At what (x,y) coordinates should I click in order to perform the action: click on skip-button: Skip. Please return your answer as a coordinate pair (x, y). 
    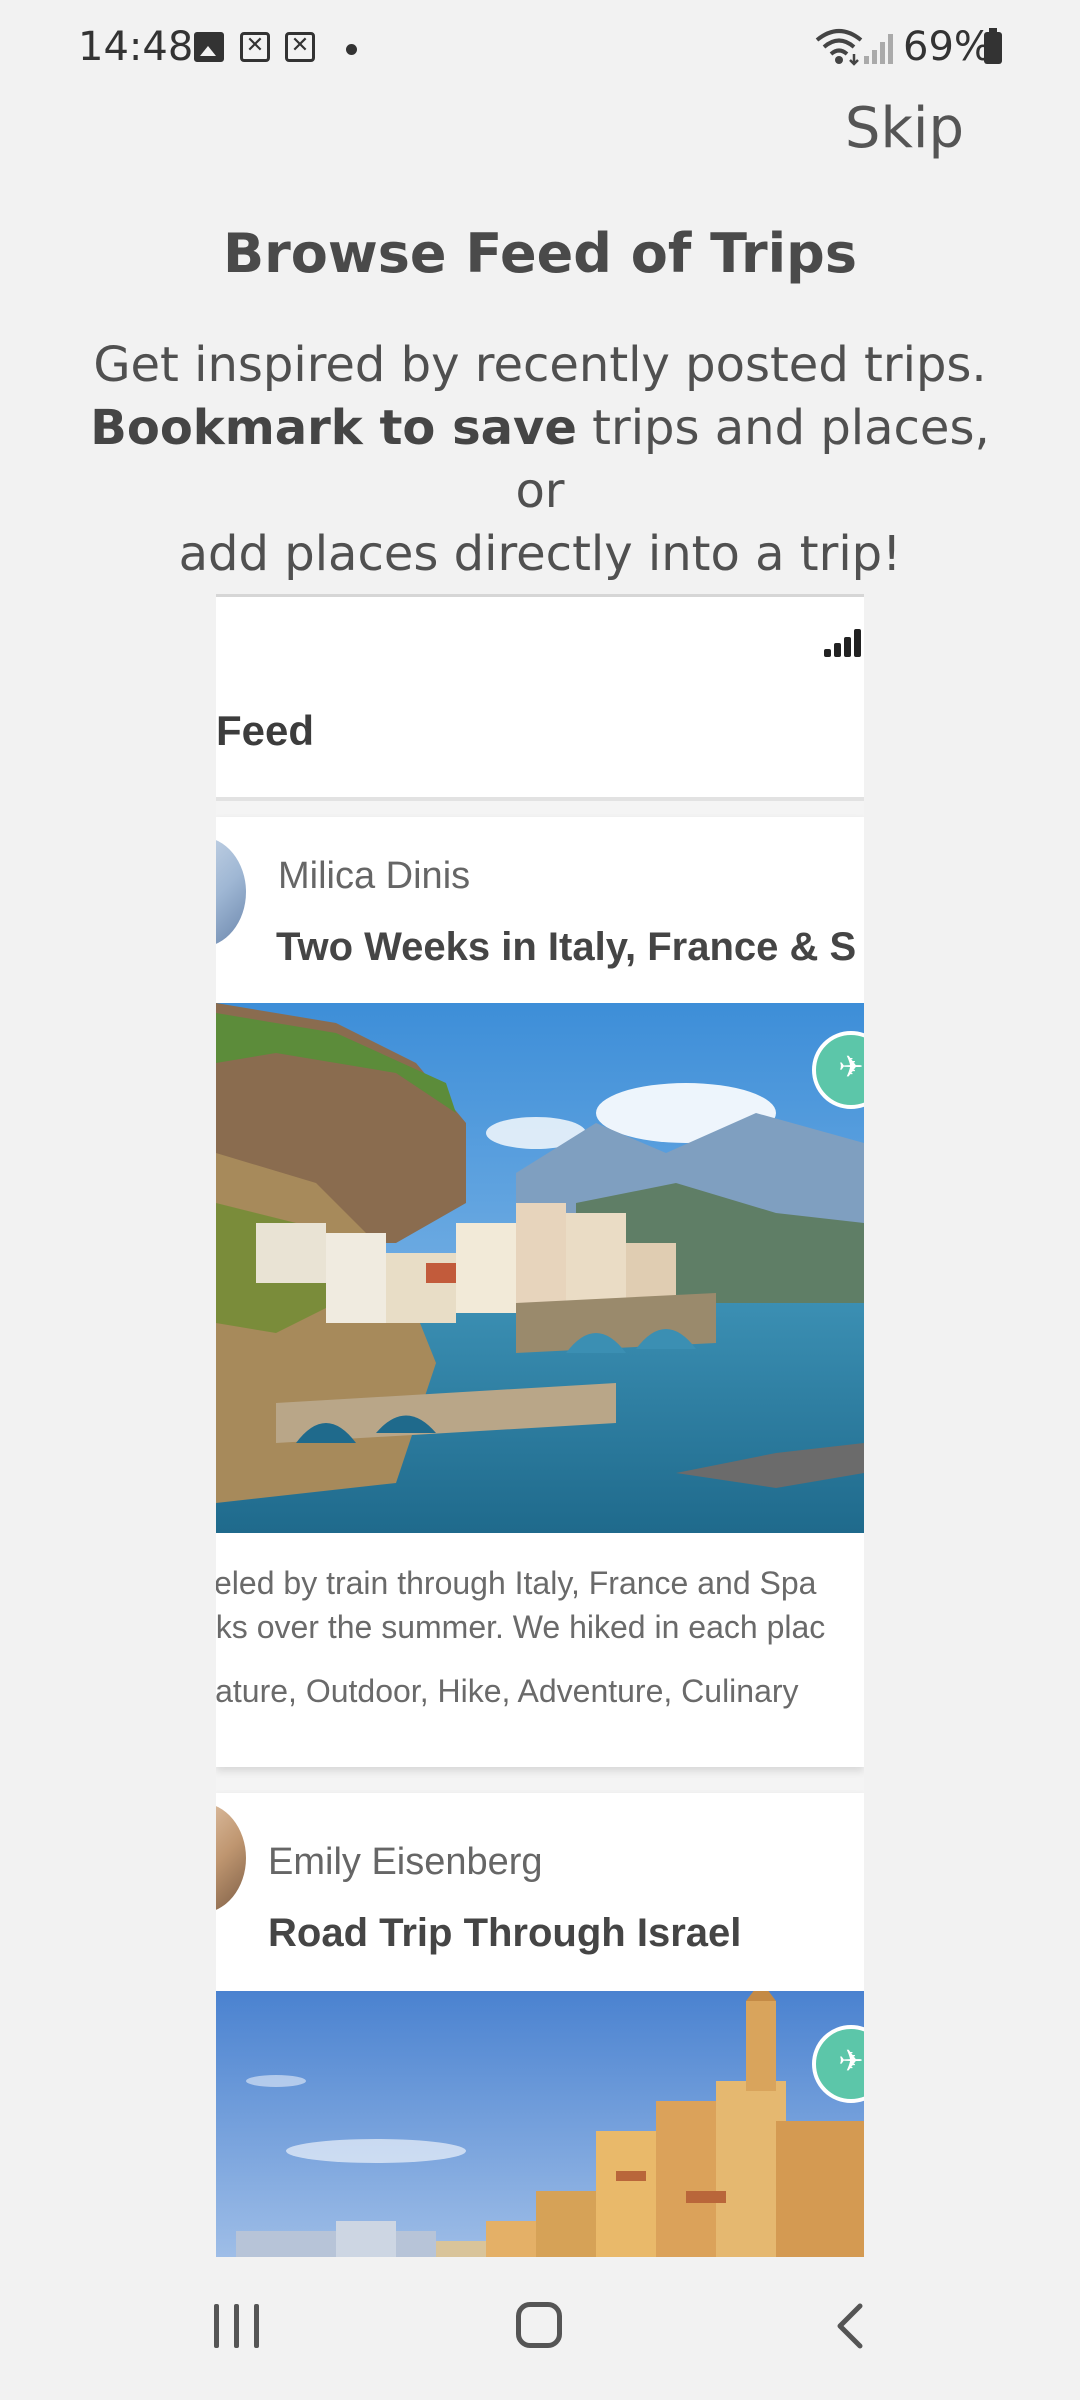
    Looking at the image, I should click on (904, 128).